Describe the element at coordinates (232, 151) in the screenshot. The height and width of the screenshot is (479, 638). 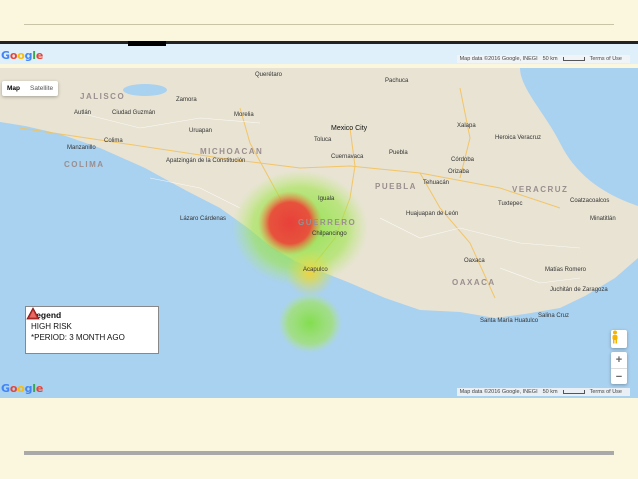
I see `region-label-michoacan: MICHOACAN` at that location.